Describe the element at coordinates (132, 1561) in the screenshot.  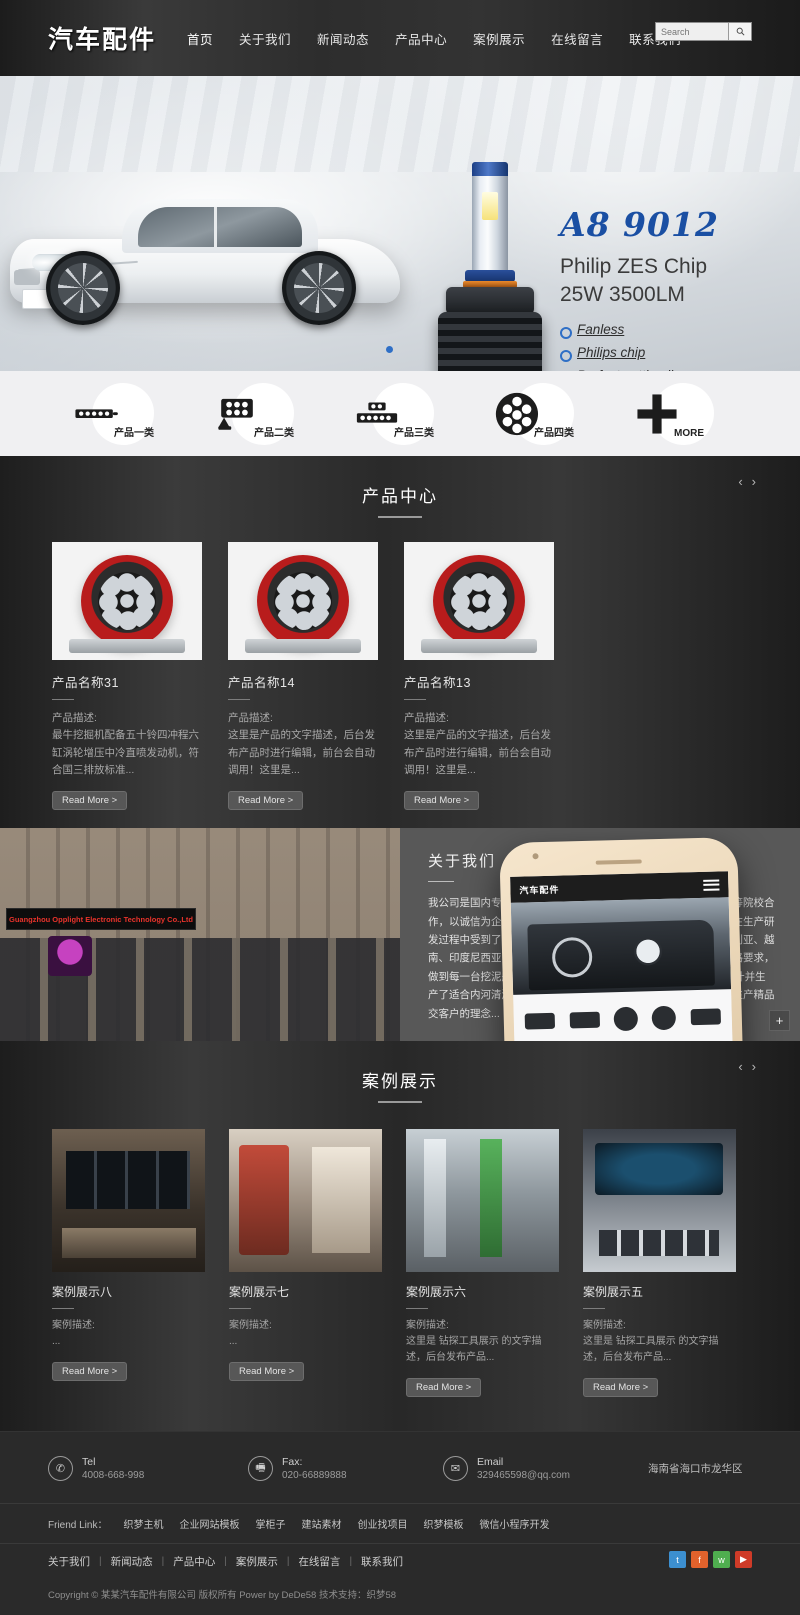
I see `footer-nav-news: 新闻动态` at that location.